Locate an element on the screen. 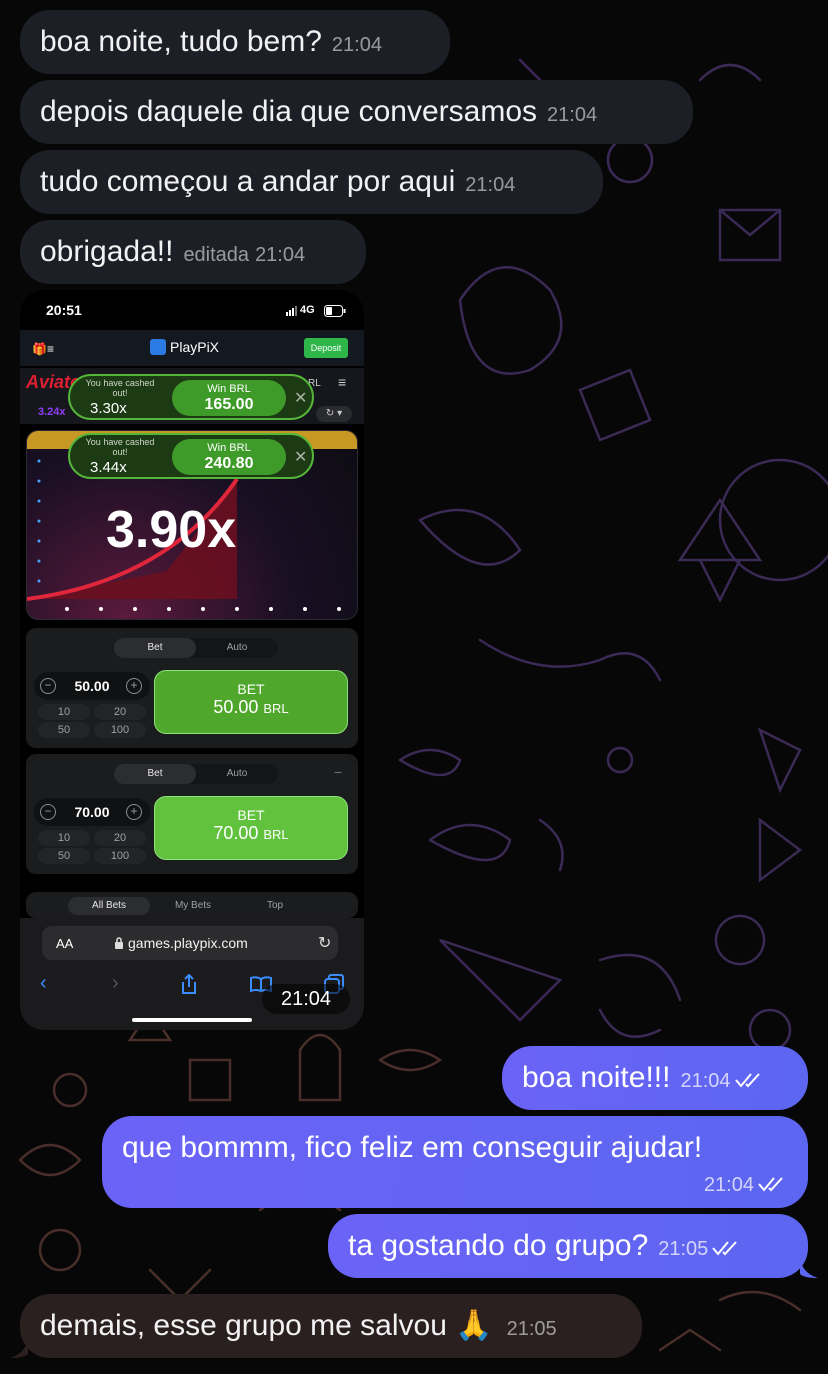 The width and height of the screenshot is (828, 1374). win-amount: 240.80 is located at coordinates (229, 463).